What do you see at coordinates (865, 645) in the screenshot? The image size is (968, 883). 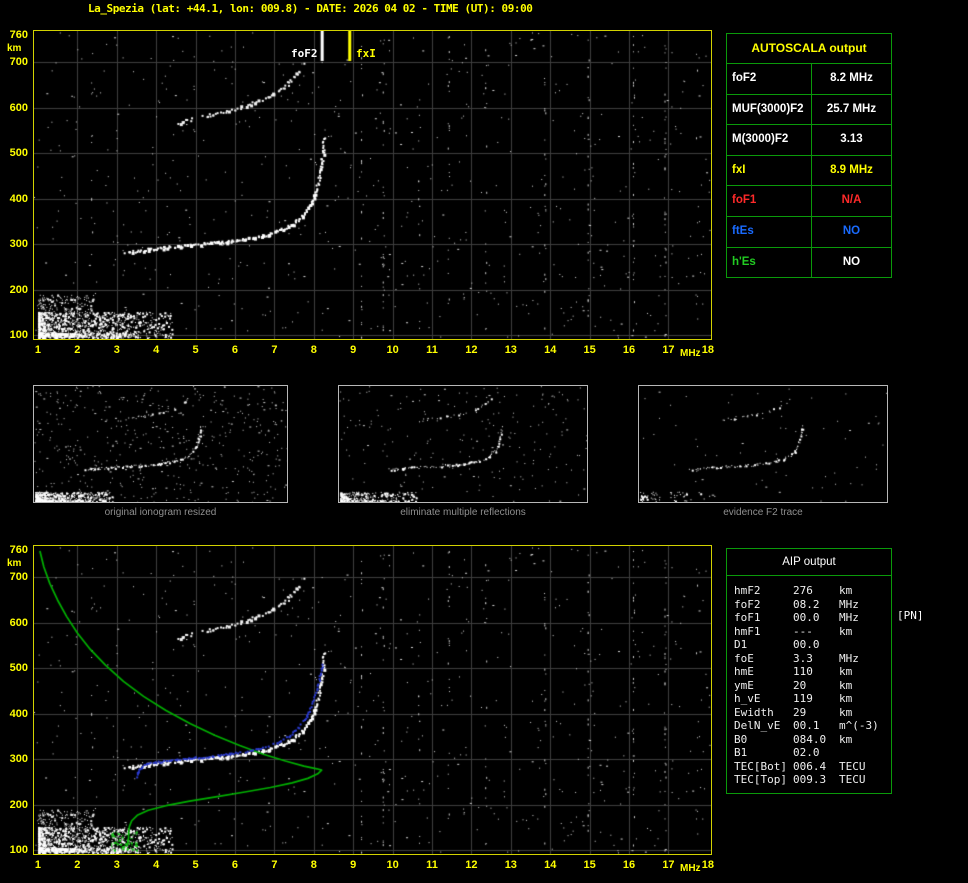 I see `param-unit` at bounding box center [865, 645].